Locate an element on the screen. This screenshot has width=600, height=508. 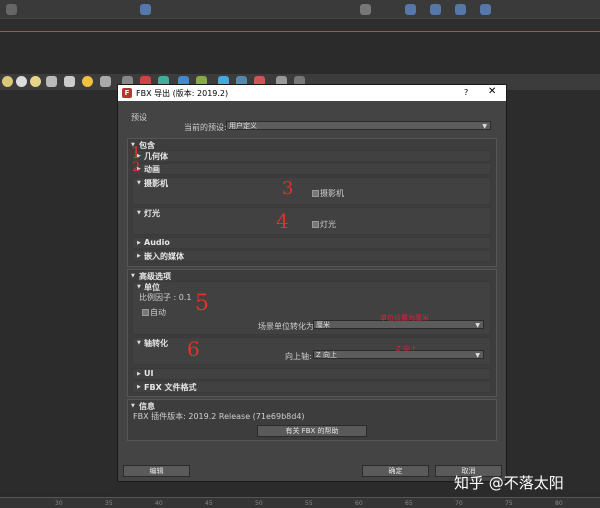
ruler-label: 35 is located at coordinates (109, 503).